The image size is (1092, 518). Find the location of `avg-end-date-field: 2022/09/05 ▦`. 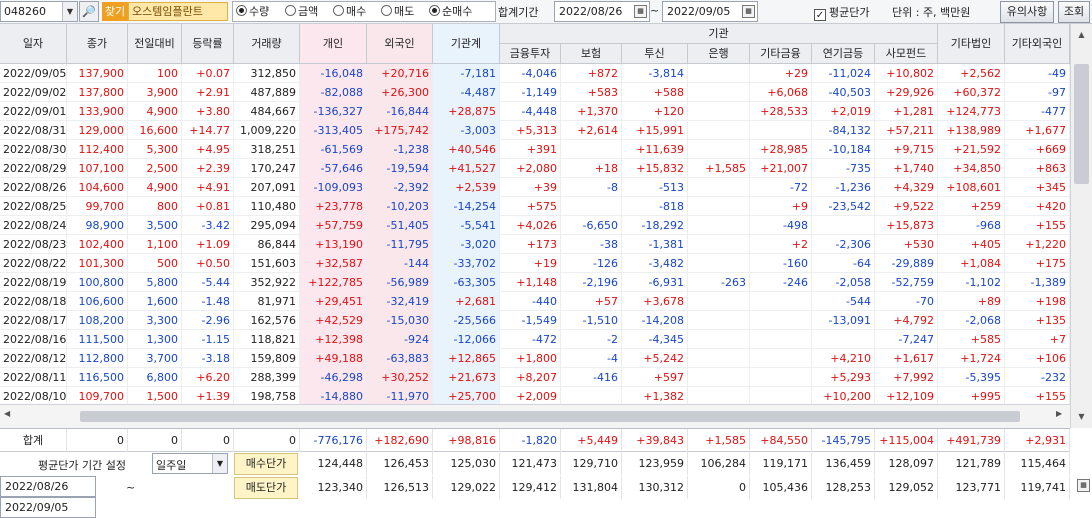

avg-end-date-field: 2022/09/05 ▦ is located at coordinates (545, 498).